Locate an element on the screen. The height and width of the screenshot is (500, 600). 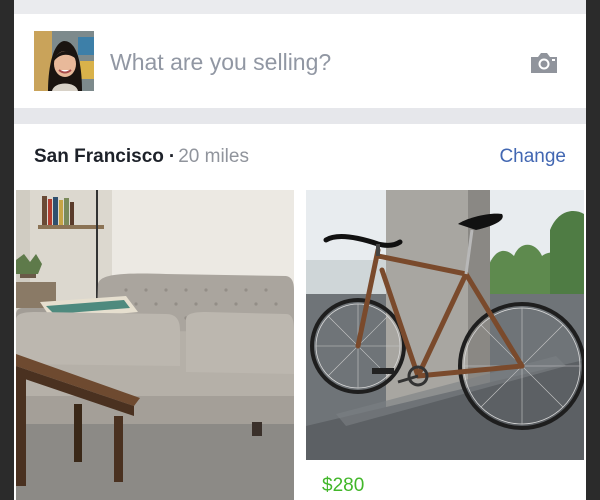
listing-price: $280 is located at coordinates (343, 485).